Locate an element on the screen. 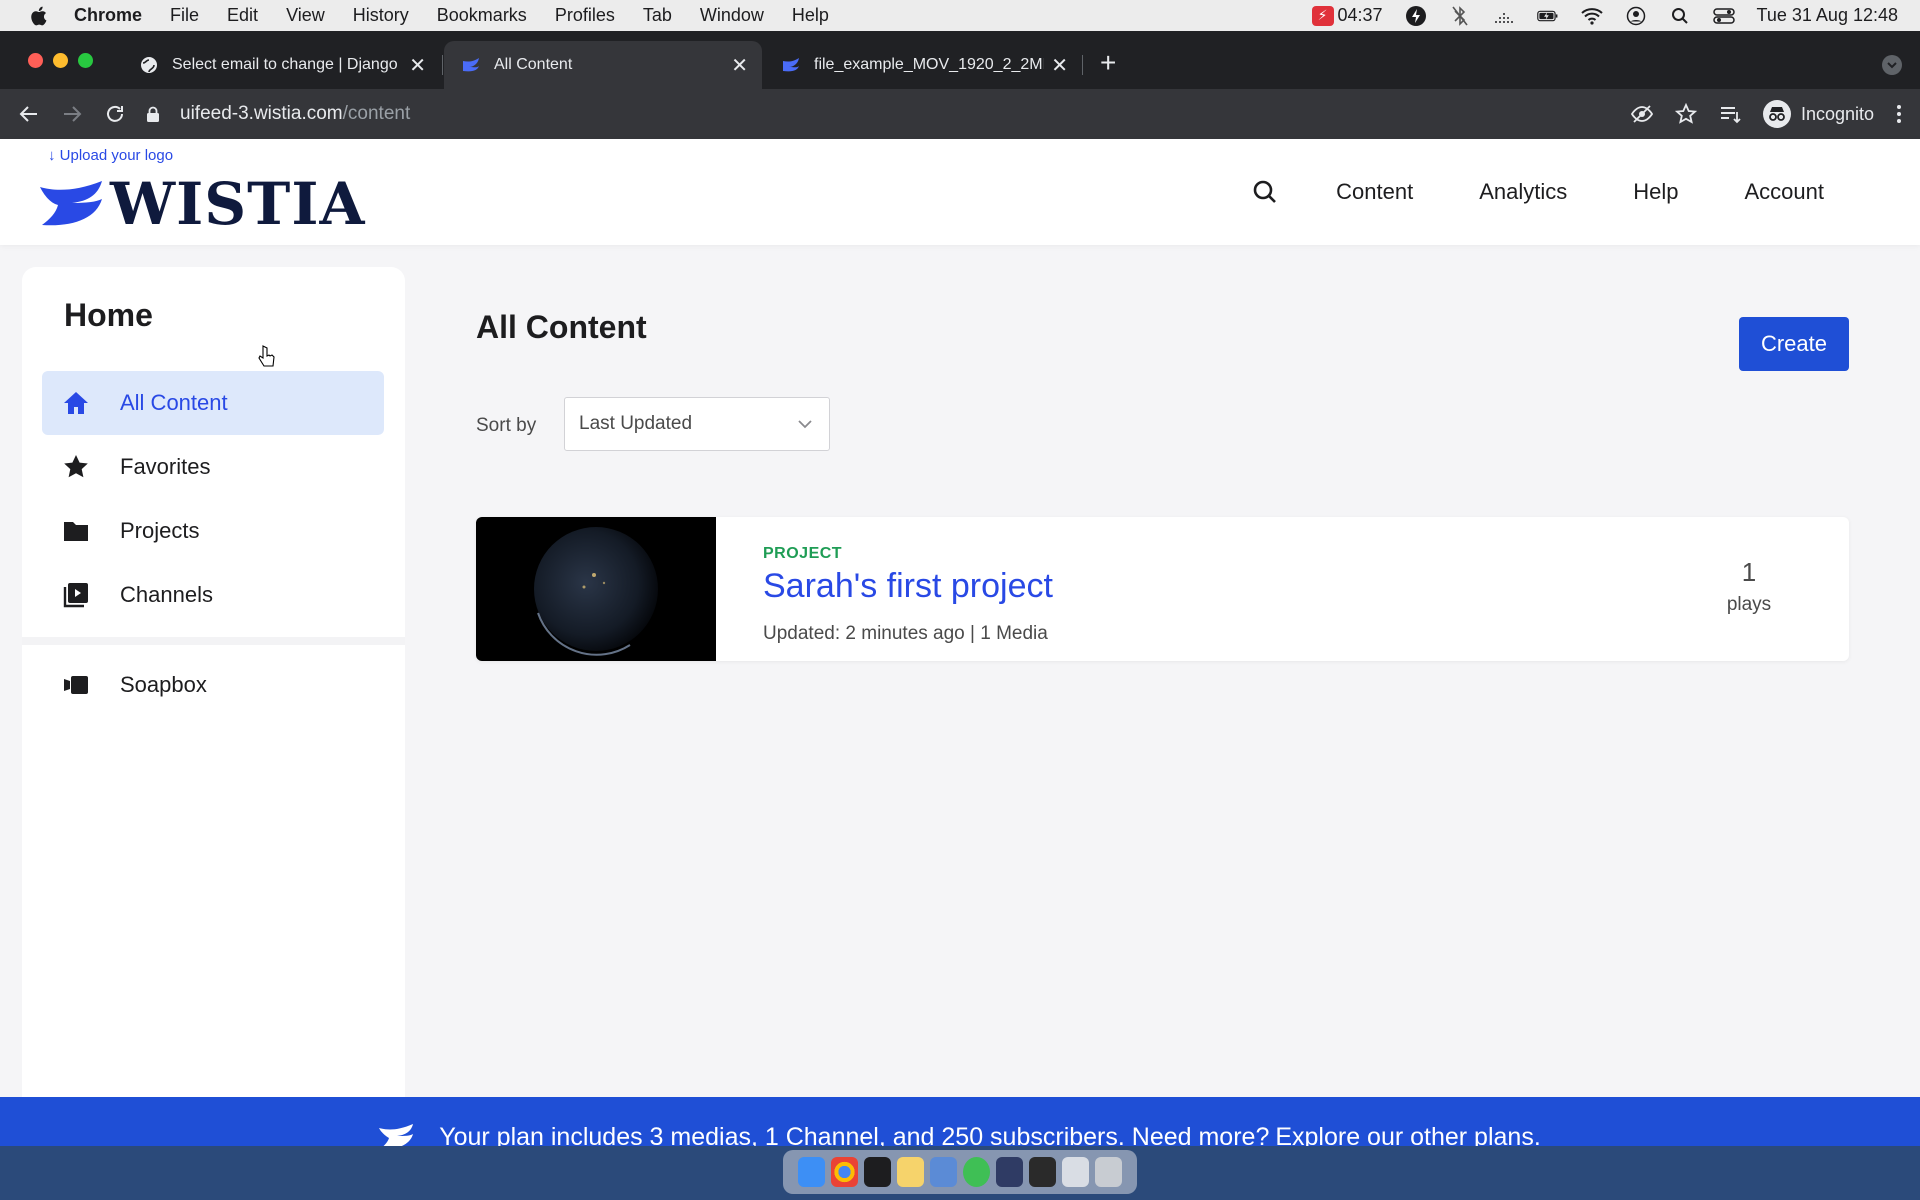  wistia-logo: WISTIA is located at coordinates (202, 204).